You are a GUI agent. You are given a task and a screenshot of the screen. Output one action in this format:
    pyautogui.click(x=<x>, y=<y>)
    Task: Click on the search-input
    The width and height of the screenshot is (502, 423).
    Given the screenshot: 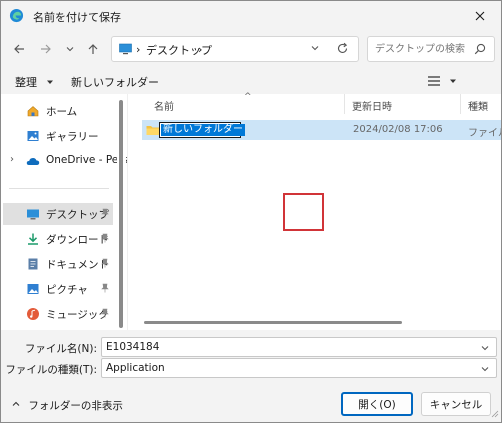 What is the action you would take?
    pyautogui.click(x=418, y=49)
    